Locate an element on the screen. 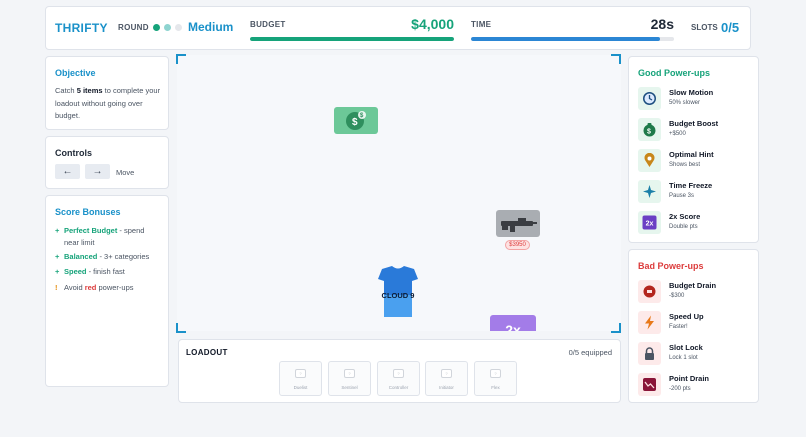 The height and width of the screenshot is (437, 806). svg-text: 2x is located at coordinates (650, 224).